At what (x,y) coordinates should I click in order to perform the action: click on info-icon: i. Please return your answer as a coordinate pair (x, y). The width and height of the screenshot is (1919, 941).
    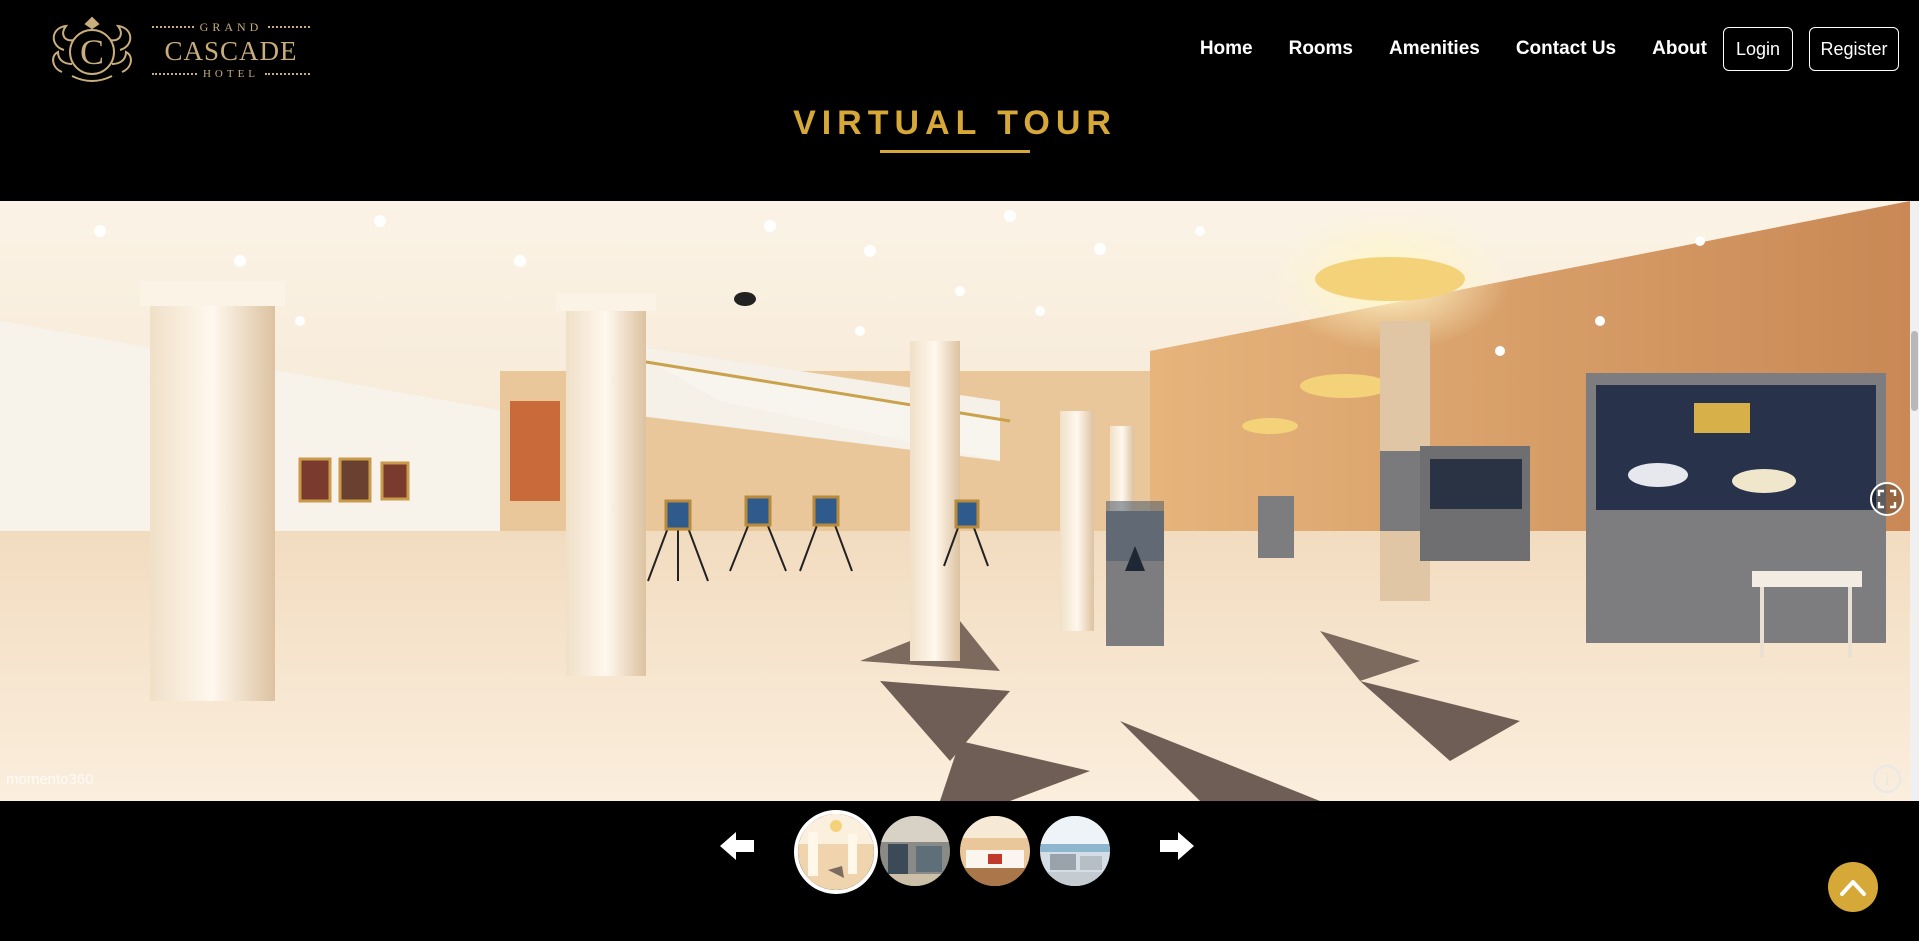
    Looking at the image, I should click on (1887, 779).